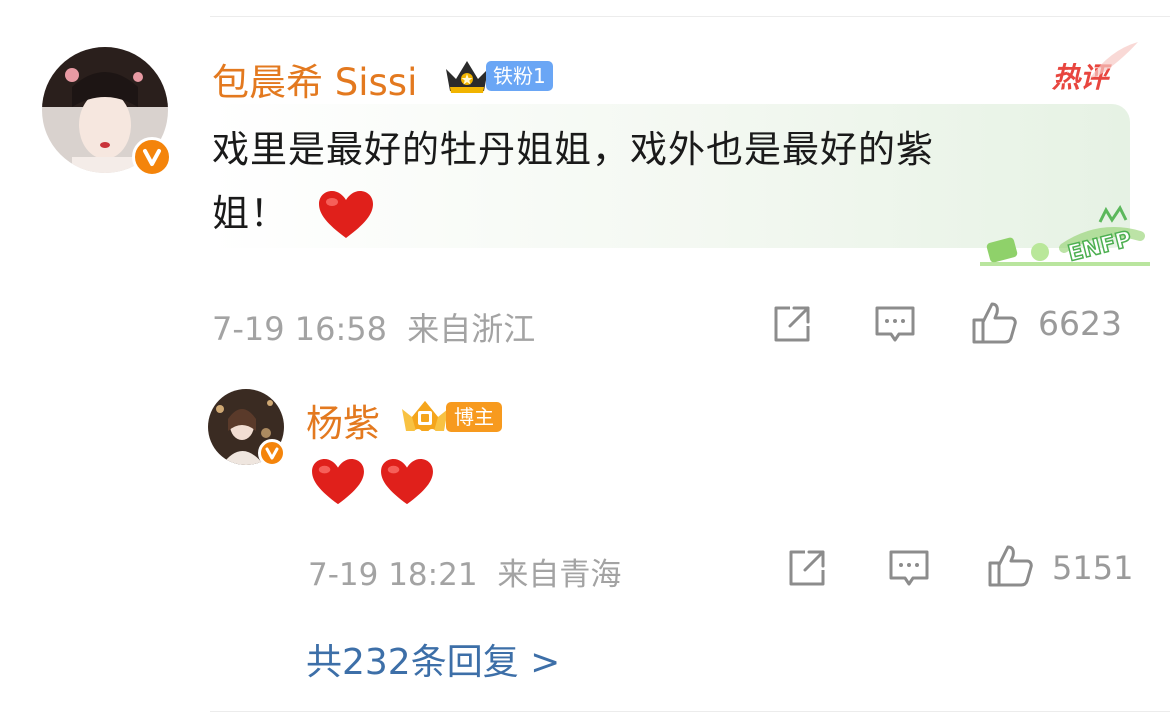  I want to click on reply-meta: 7-19 18:21 来自青海, so click(464, 571).